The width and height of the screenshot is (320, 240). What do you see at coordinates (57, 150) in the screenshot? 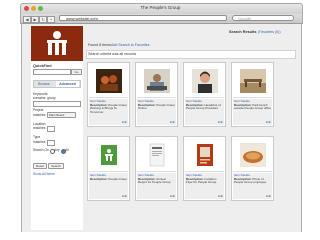
I see `search-on-any-label: Any` at bounding box center [57, 150].